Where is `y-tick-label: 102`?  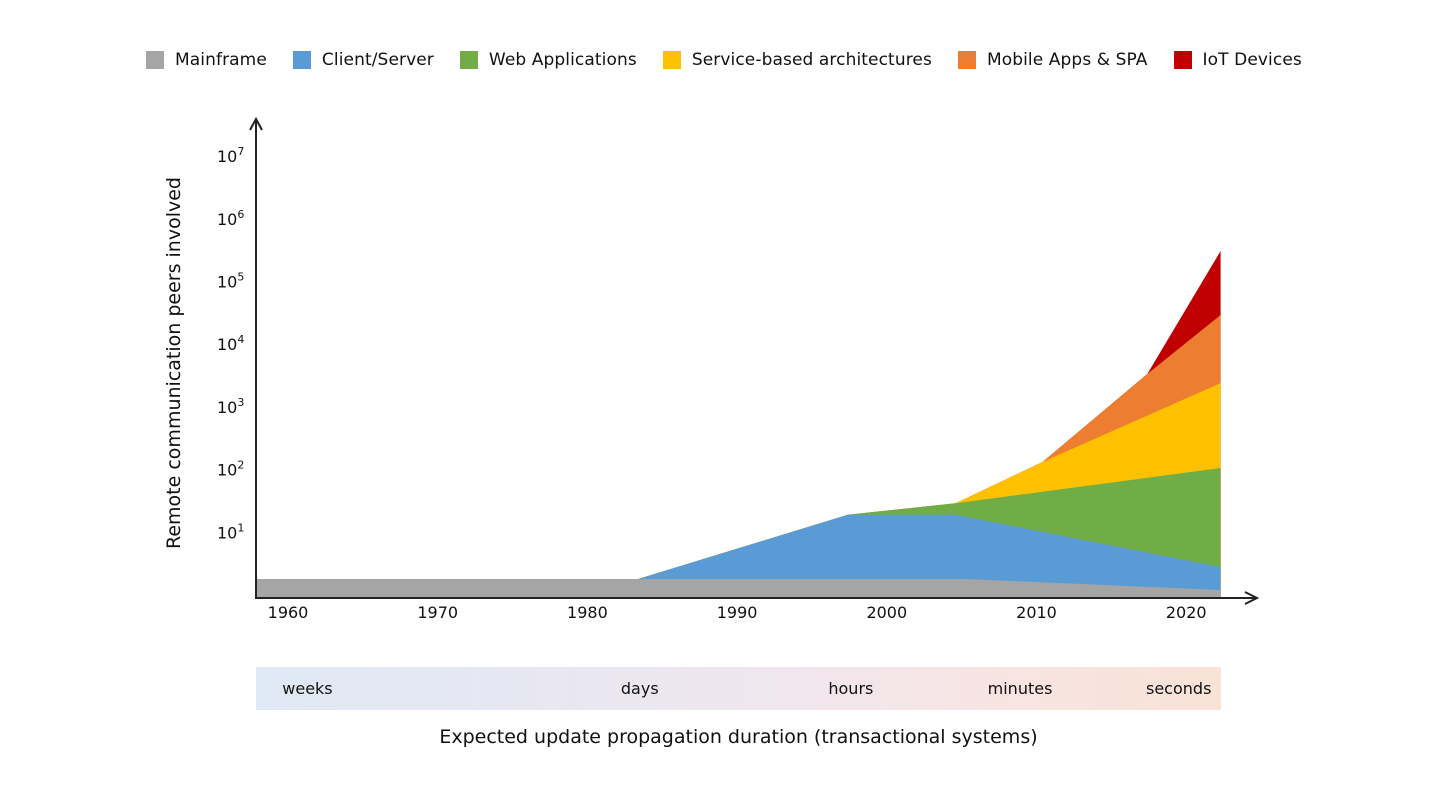 y-tick-label: 102 is located at coordinates (230, 469).